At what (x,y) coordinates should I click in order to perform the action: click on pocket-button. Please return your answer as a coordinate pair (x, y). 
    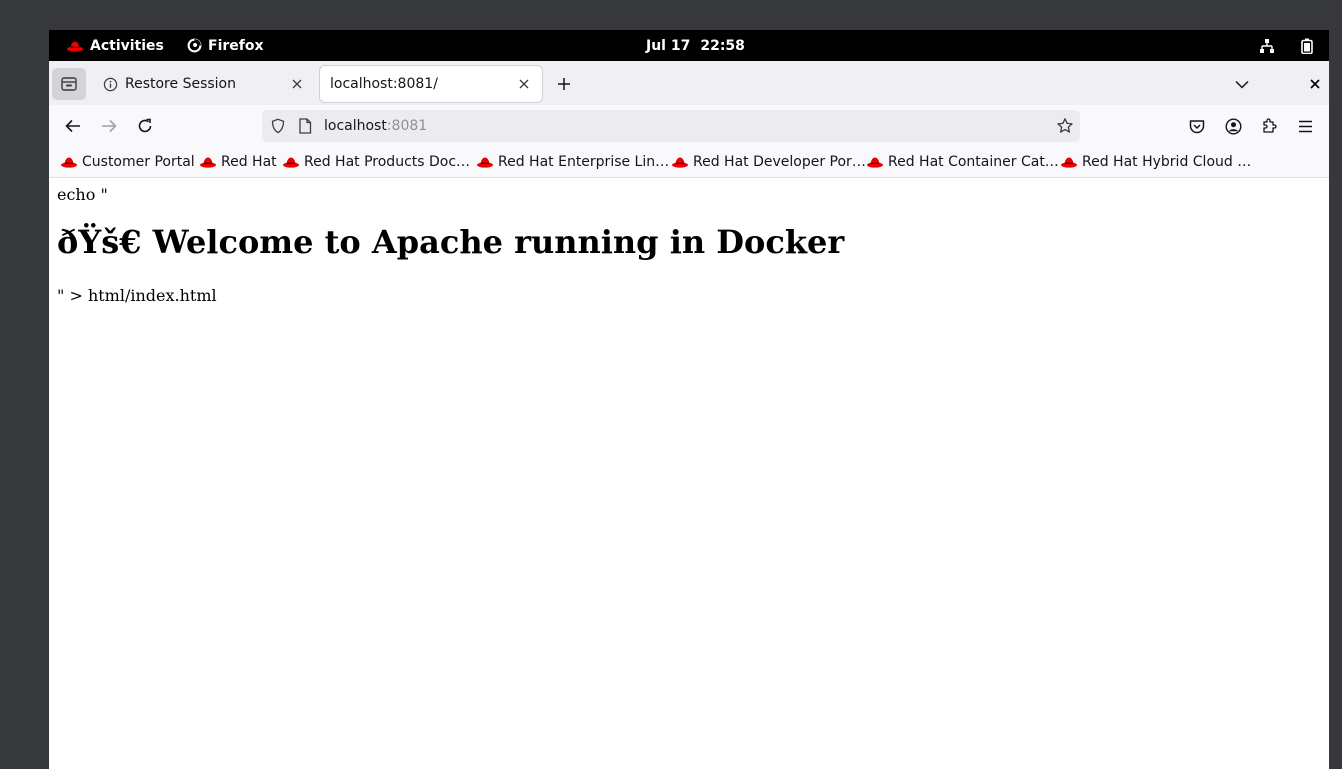
    Looking at the image, I should click on (1197, 126).